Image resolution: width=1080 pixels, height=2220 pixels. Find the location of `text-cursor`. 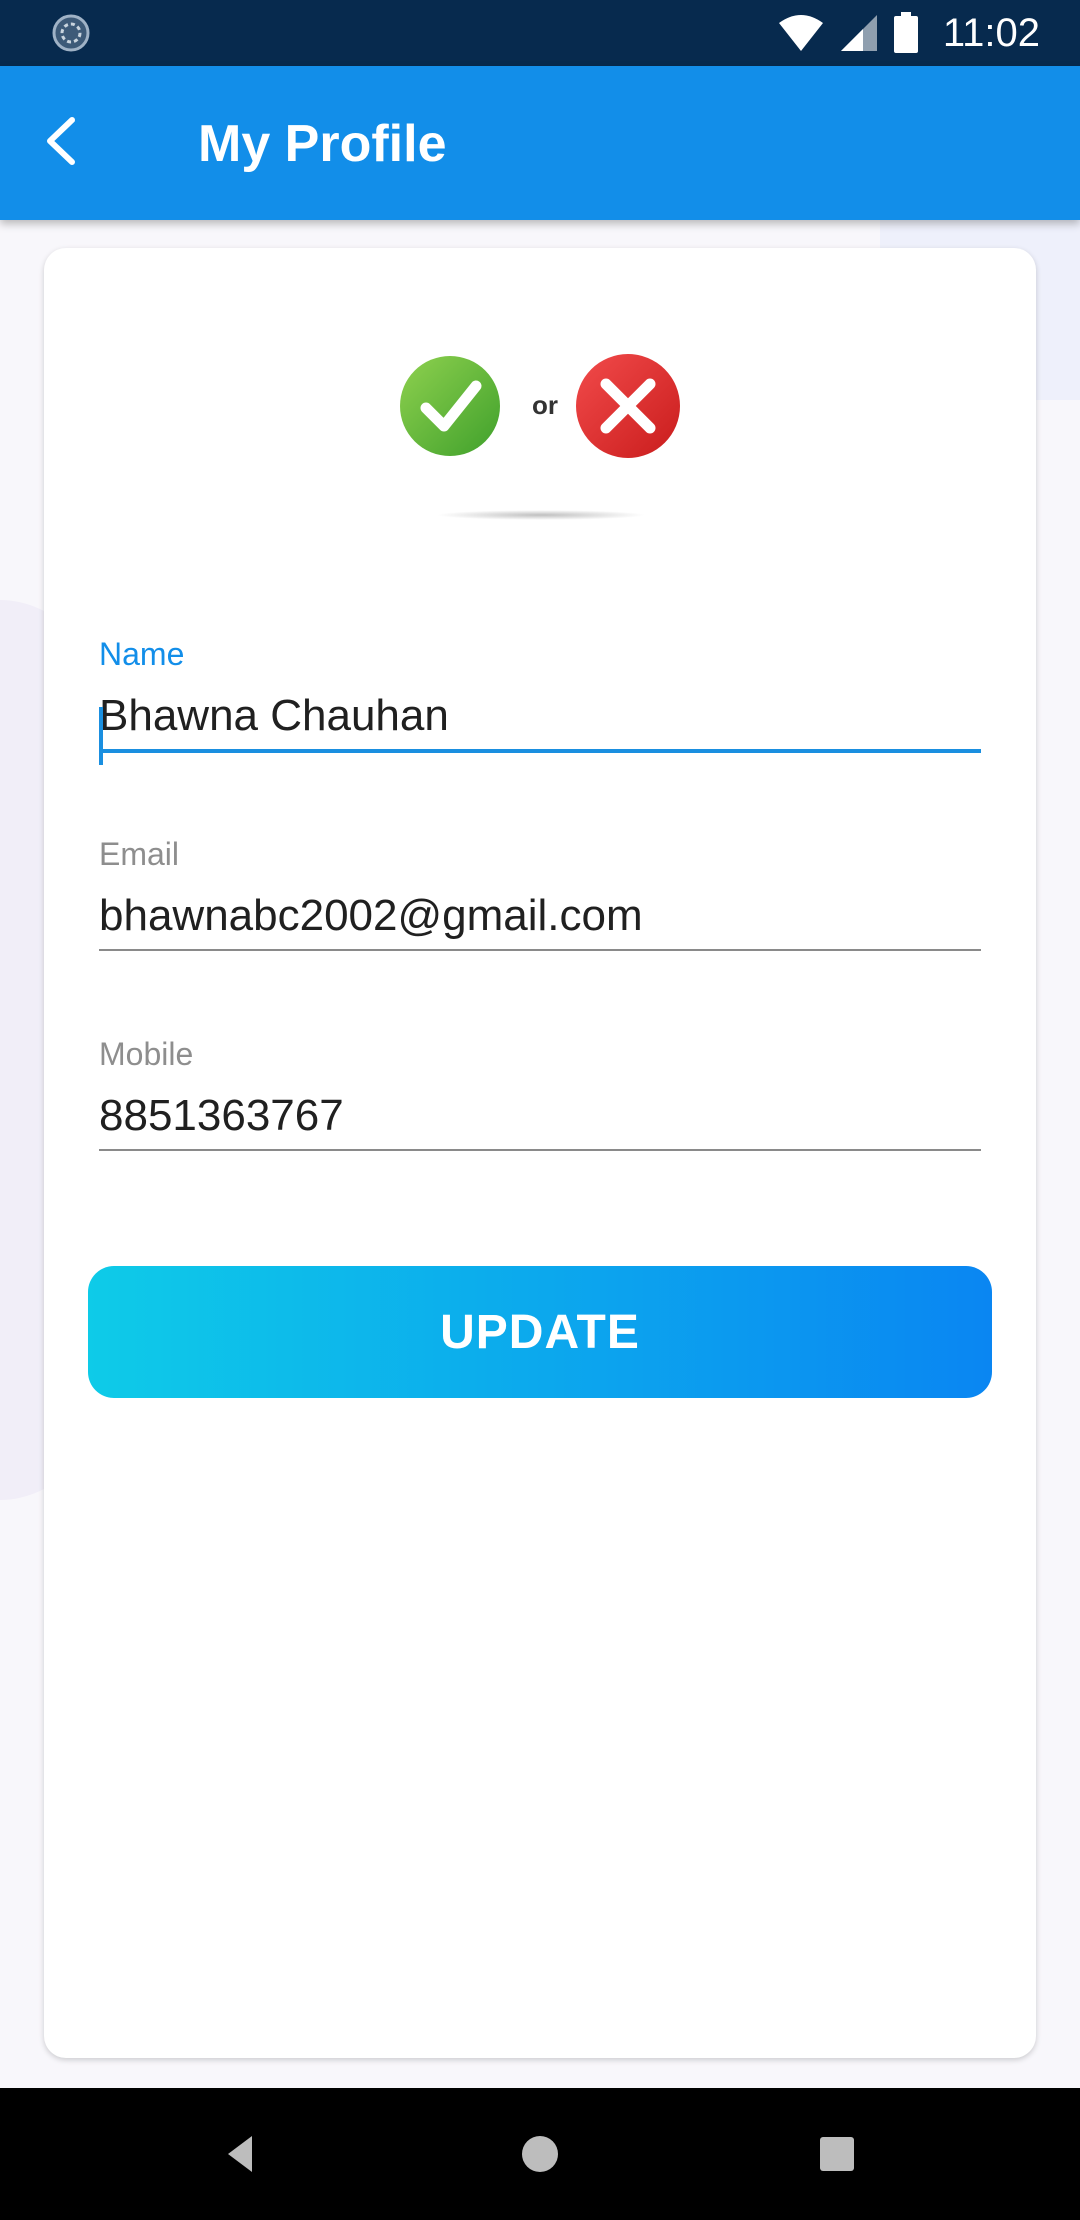

text-cursor is located at coordinates (101, 736).